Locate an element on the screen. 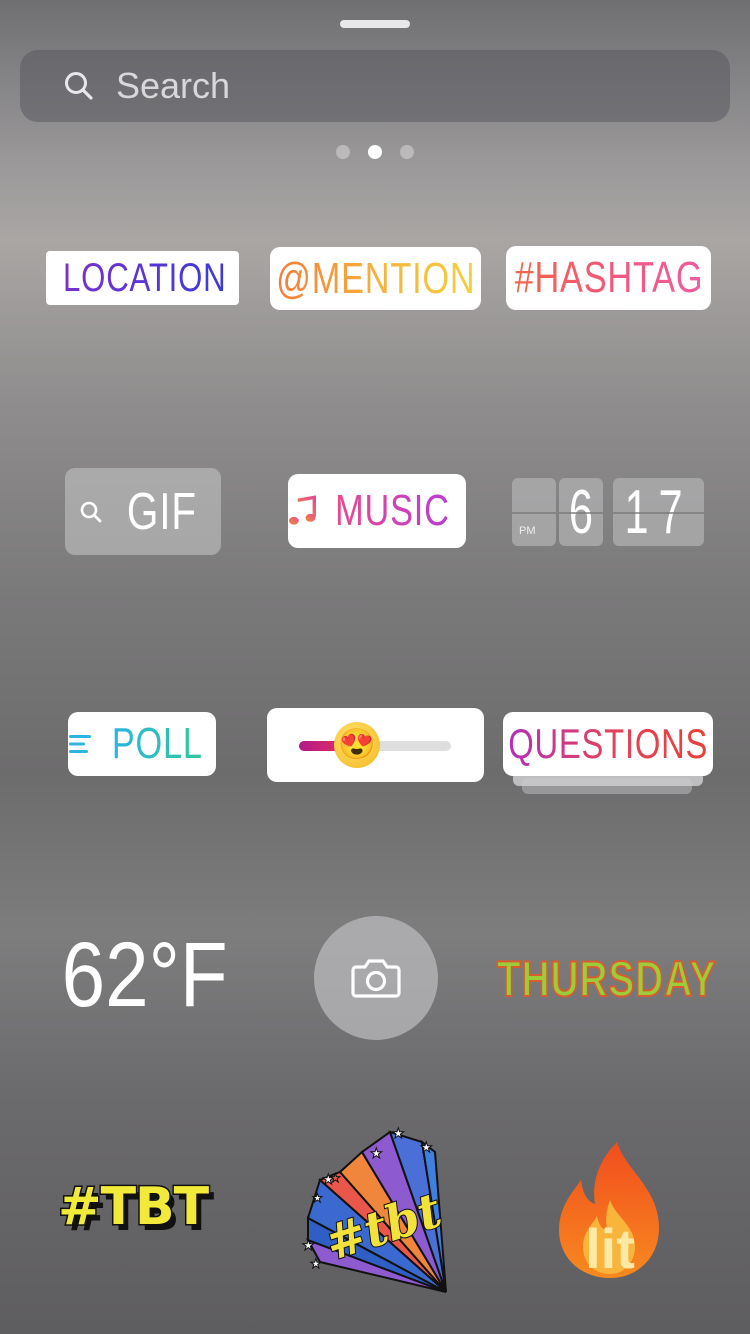 This screenshot has height=1334, width=750. search-input: Search is located at coordinates (173, 86).